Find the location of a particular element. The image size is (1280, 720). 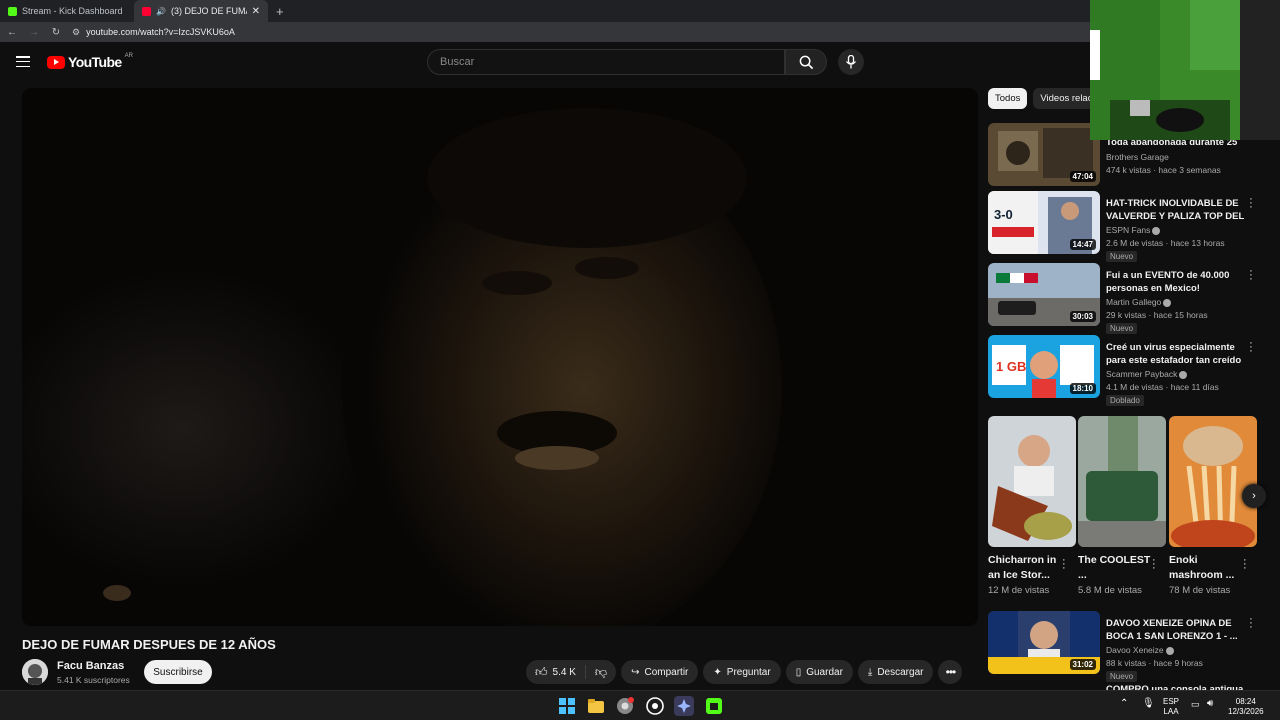

rec-views: 2.6 M de vistas · hace 13 horas is located at coordinates (1165, 243).